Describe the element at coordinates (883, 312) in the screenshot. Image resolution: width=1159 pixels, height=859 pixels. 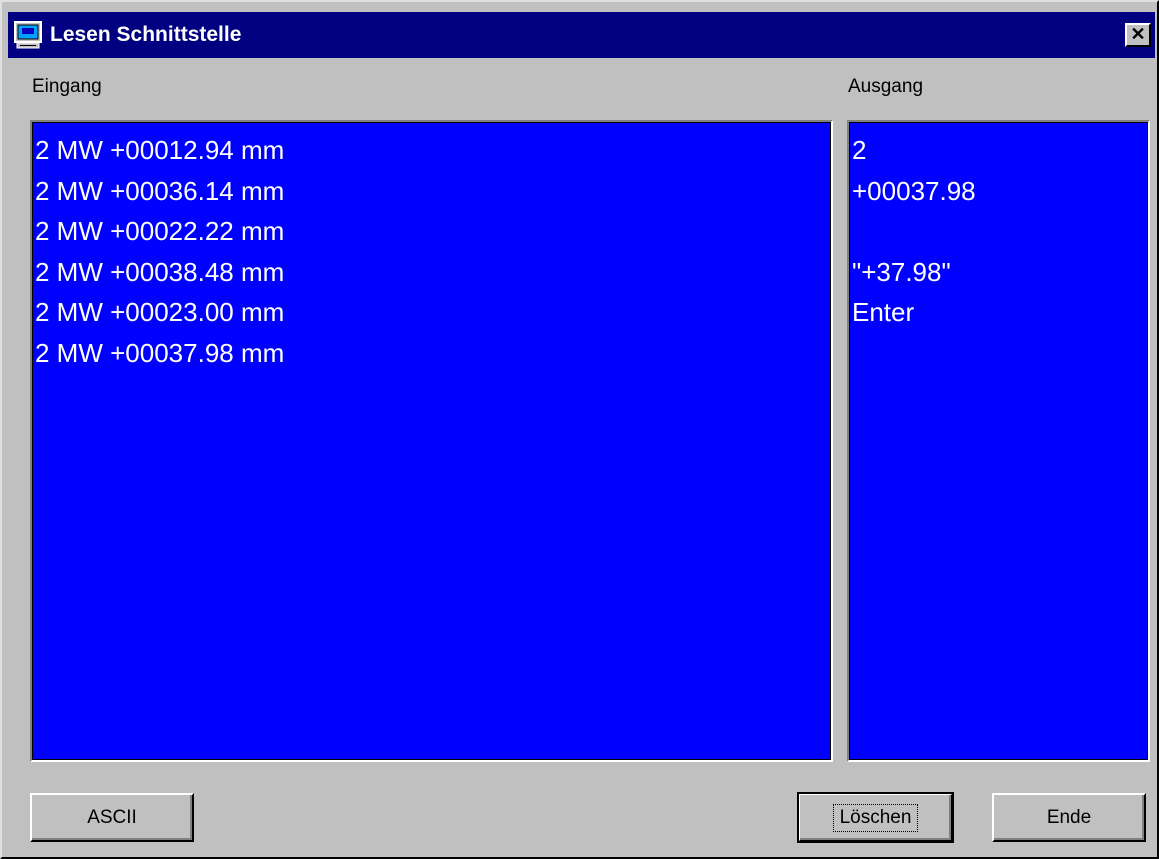
I see `ausgang-line: Enter` at that location.